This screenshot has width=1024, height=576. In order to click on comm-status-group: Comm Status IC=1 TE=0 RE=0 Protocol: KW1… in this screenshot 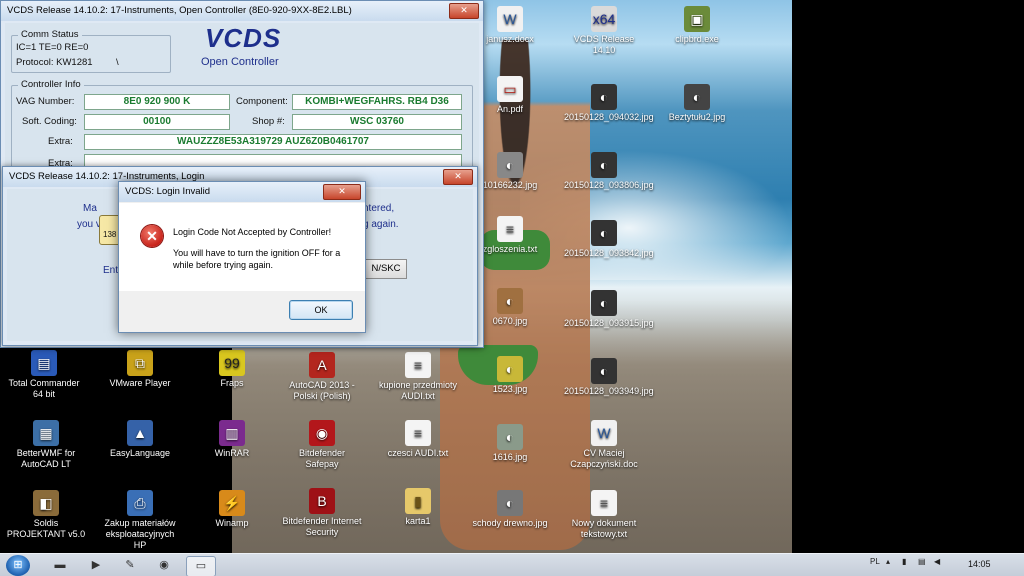, I will do `click(91, 51)`.